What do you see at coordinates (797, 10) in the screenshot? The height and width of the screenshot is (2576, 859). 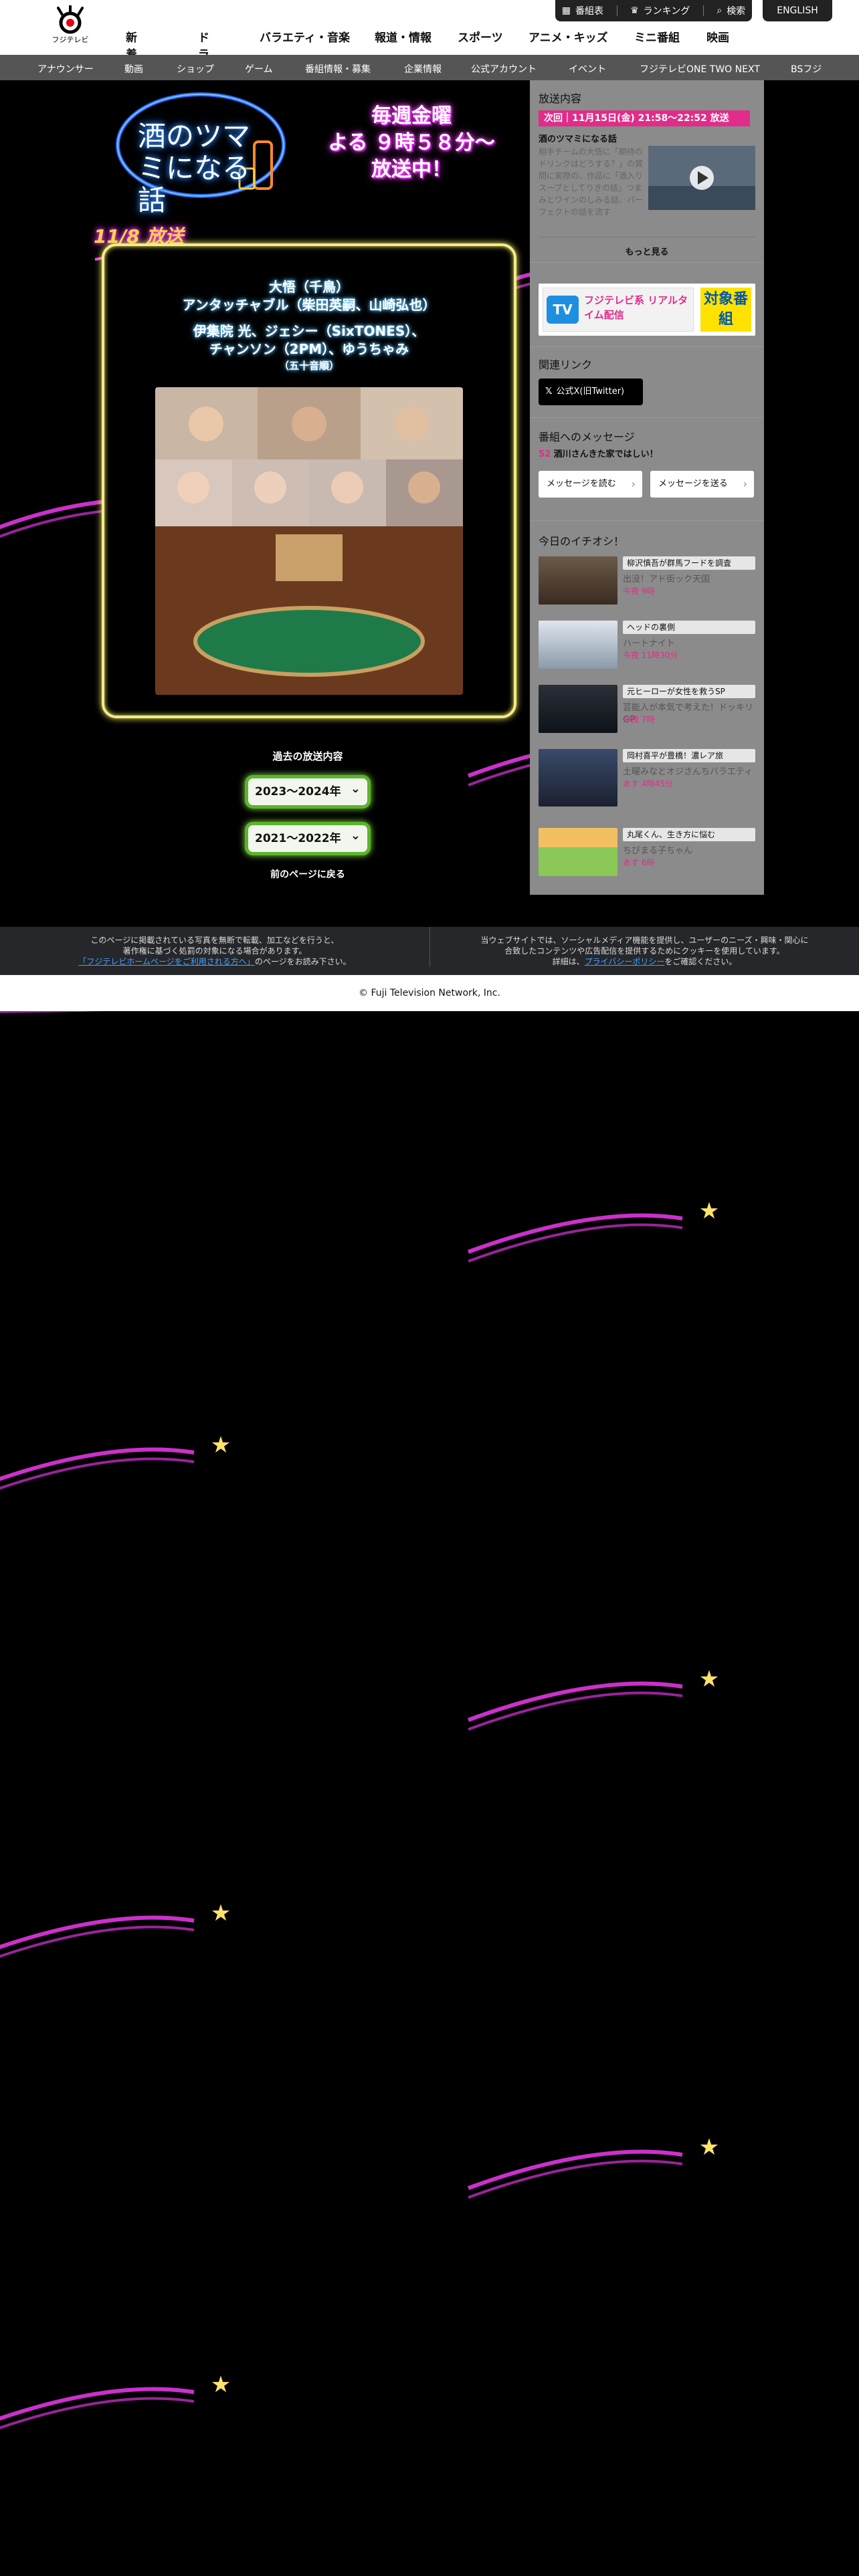 I see `english-button: ENGLISH` at bounding box center [797, 10].